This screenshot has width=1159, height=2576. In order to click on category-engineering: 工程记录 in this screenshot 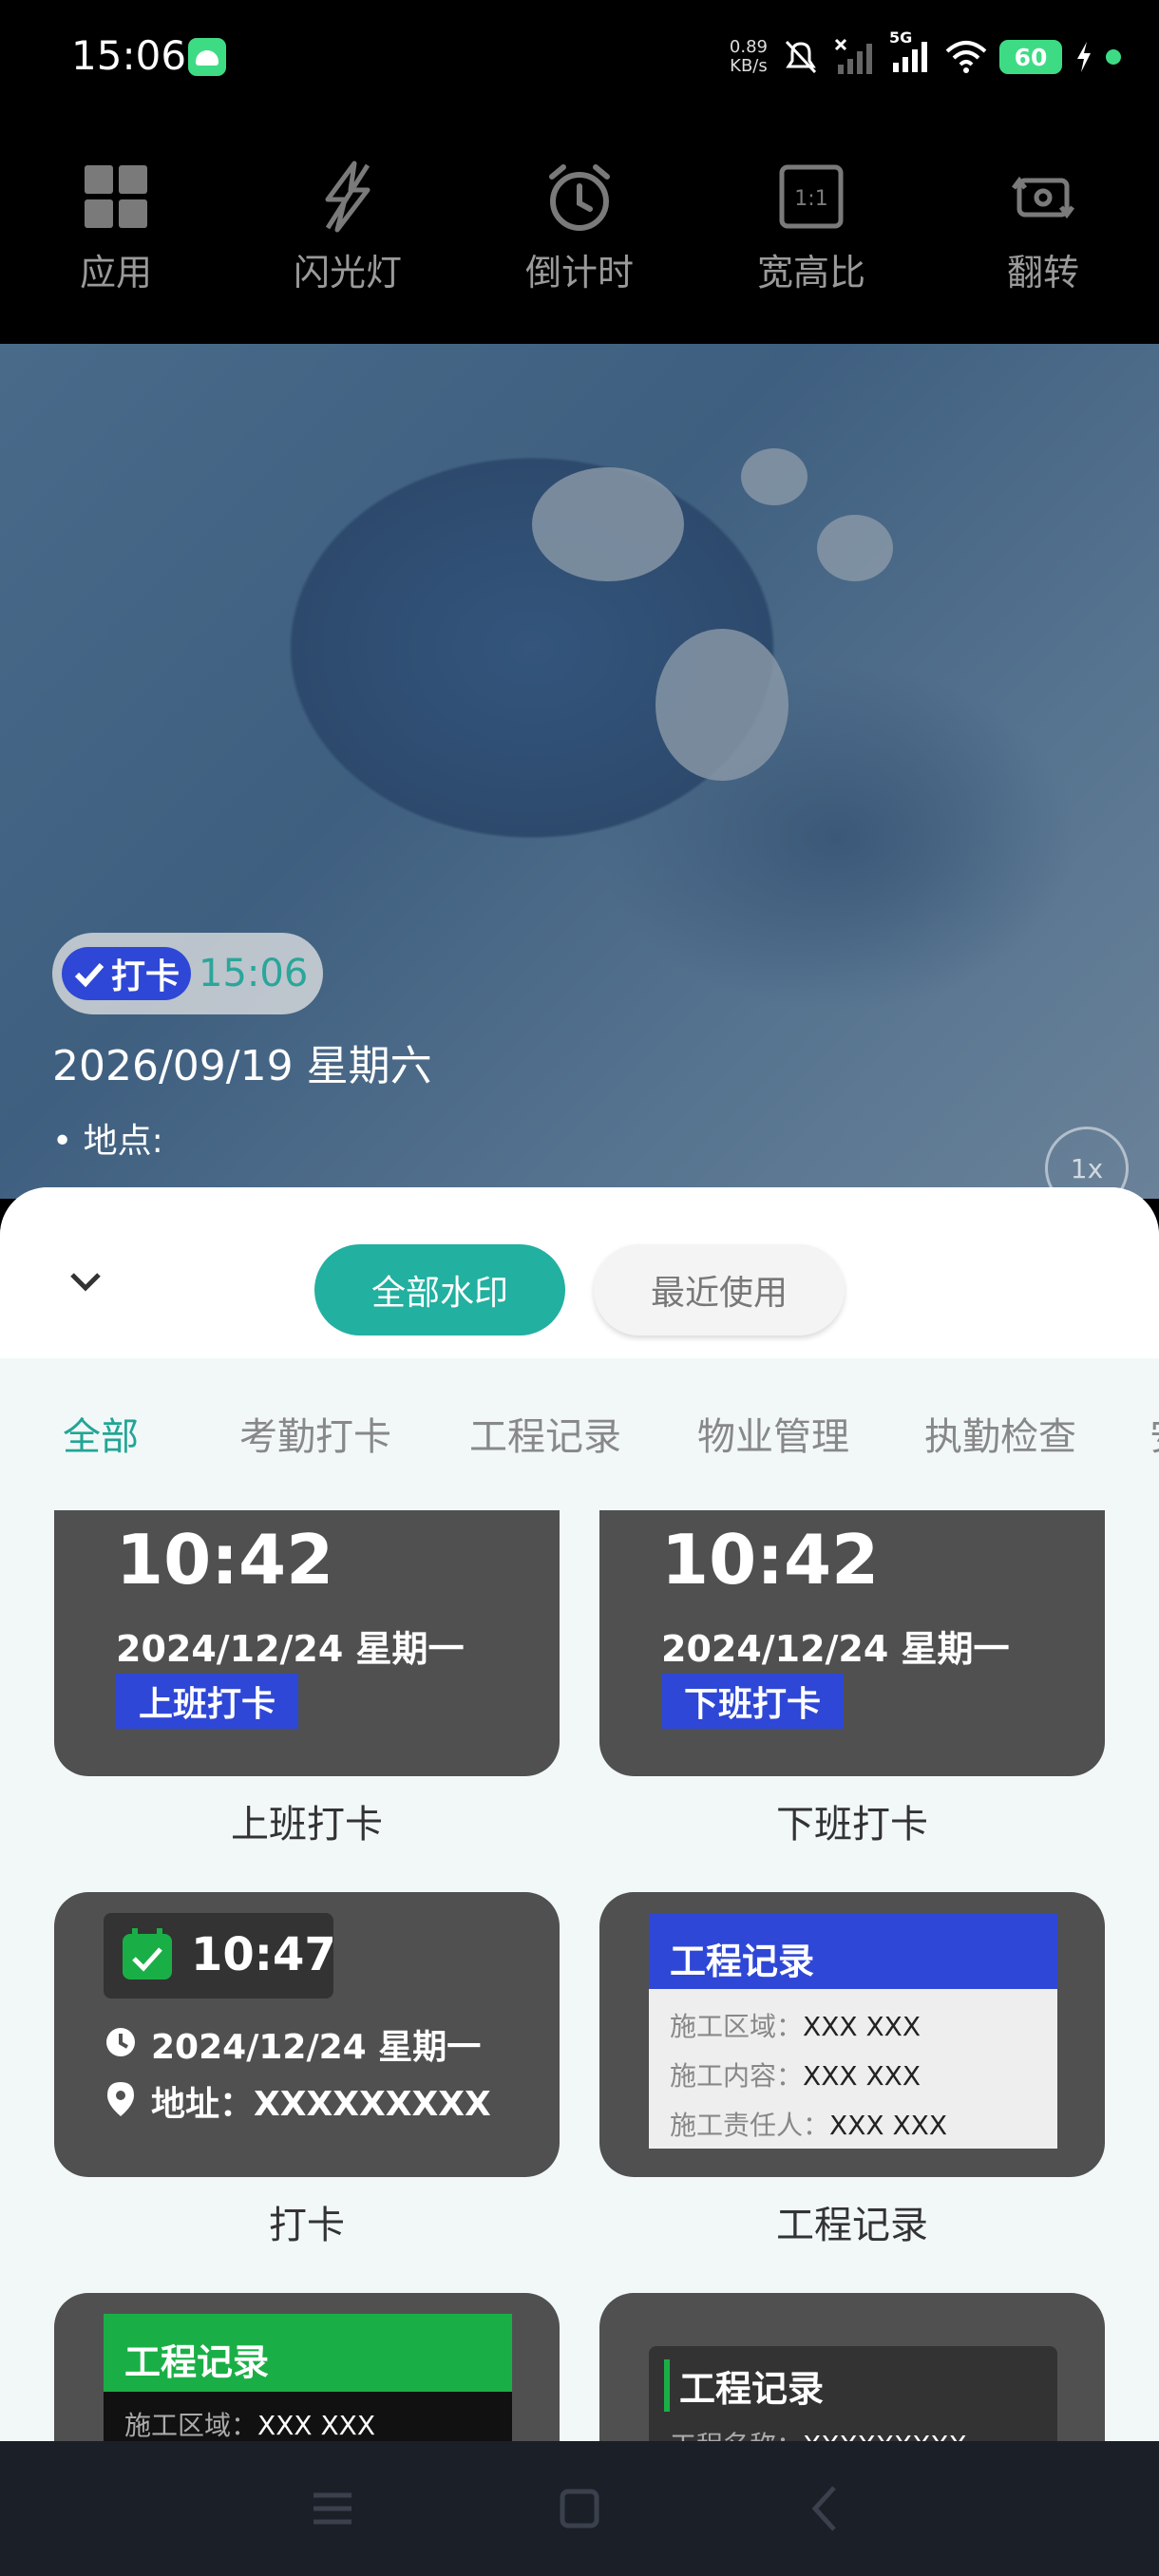, I will do `click(545, 1433)`.